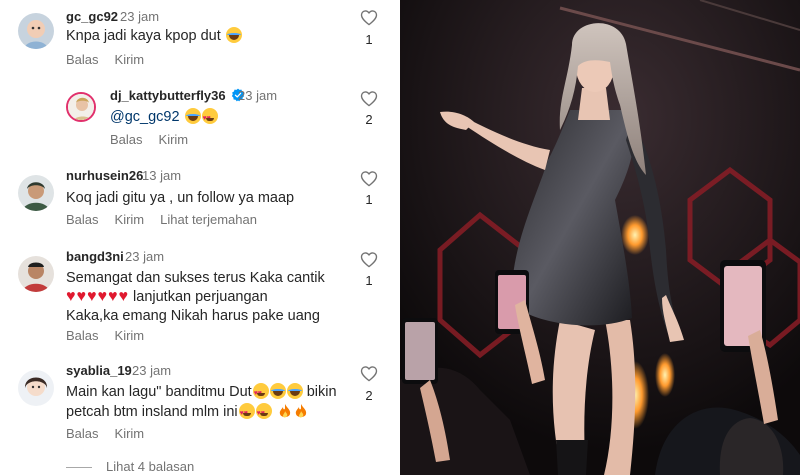 Image resolution: width=800 pixels, height=475 pixels. What do you see at coordinates (168, 95) in the screenshot?
I see `username-text: dj_kattybutterfly36` at bounding box center [168, 95].